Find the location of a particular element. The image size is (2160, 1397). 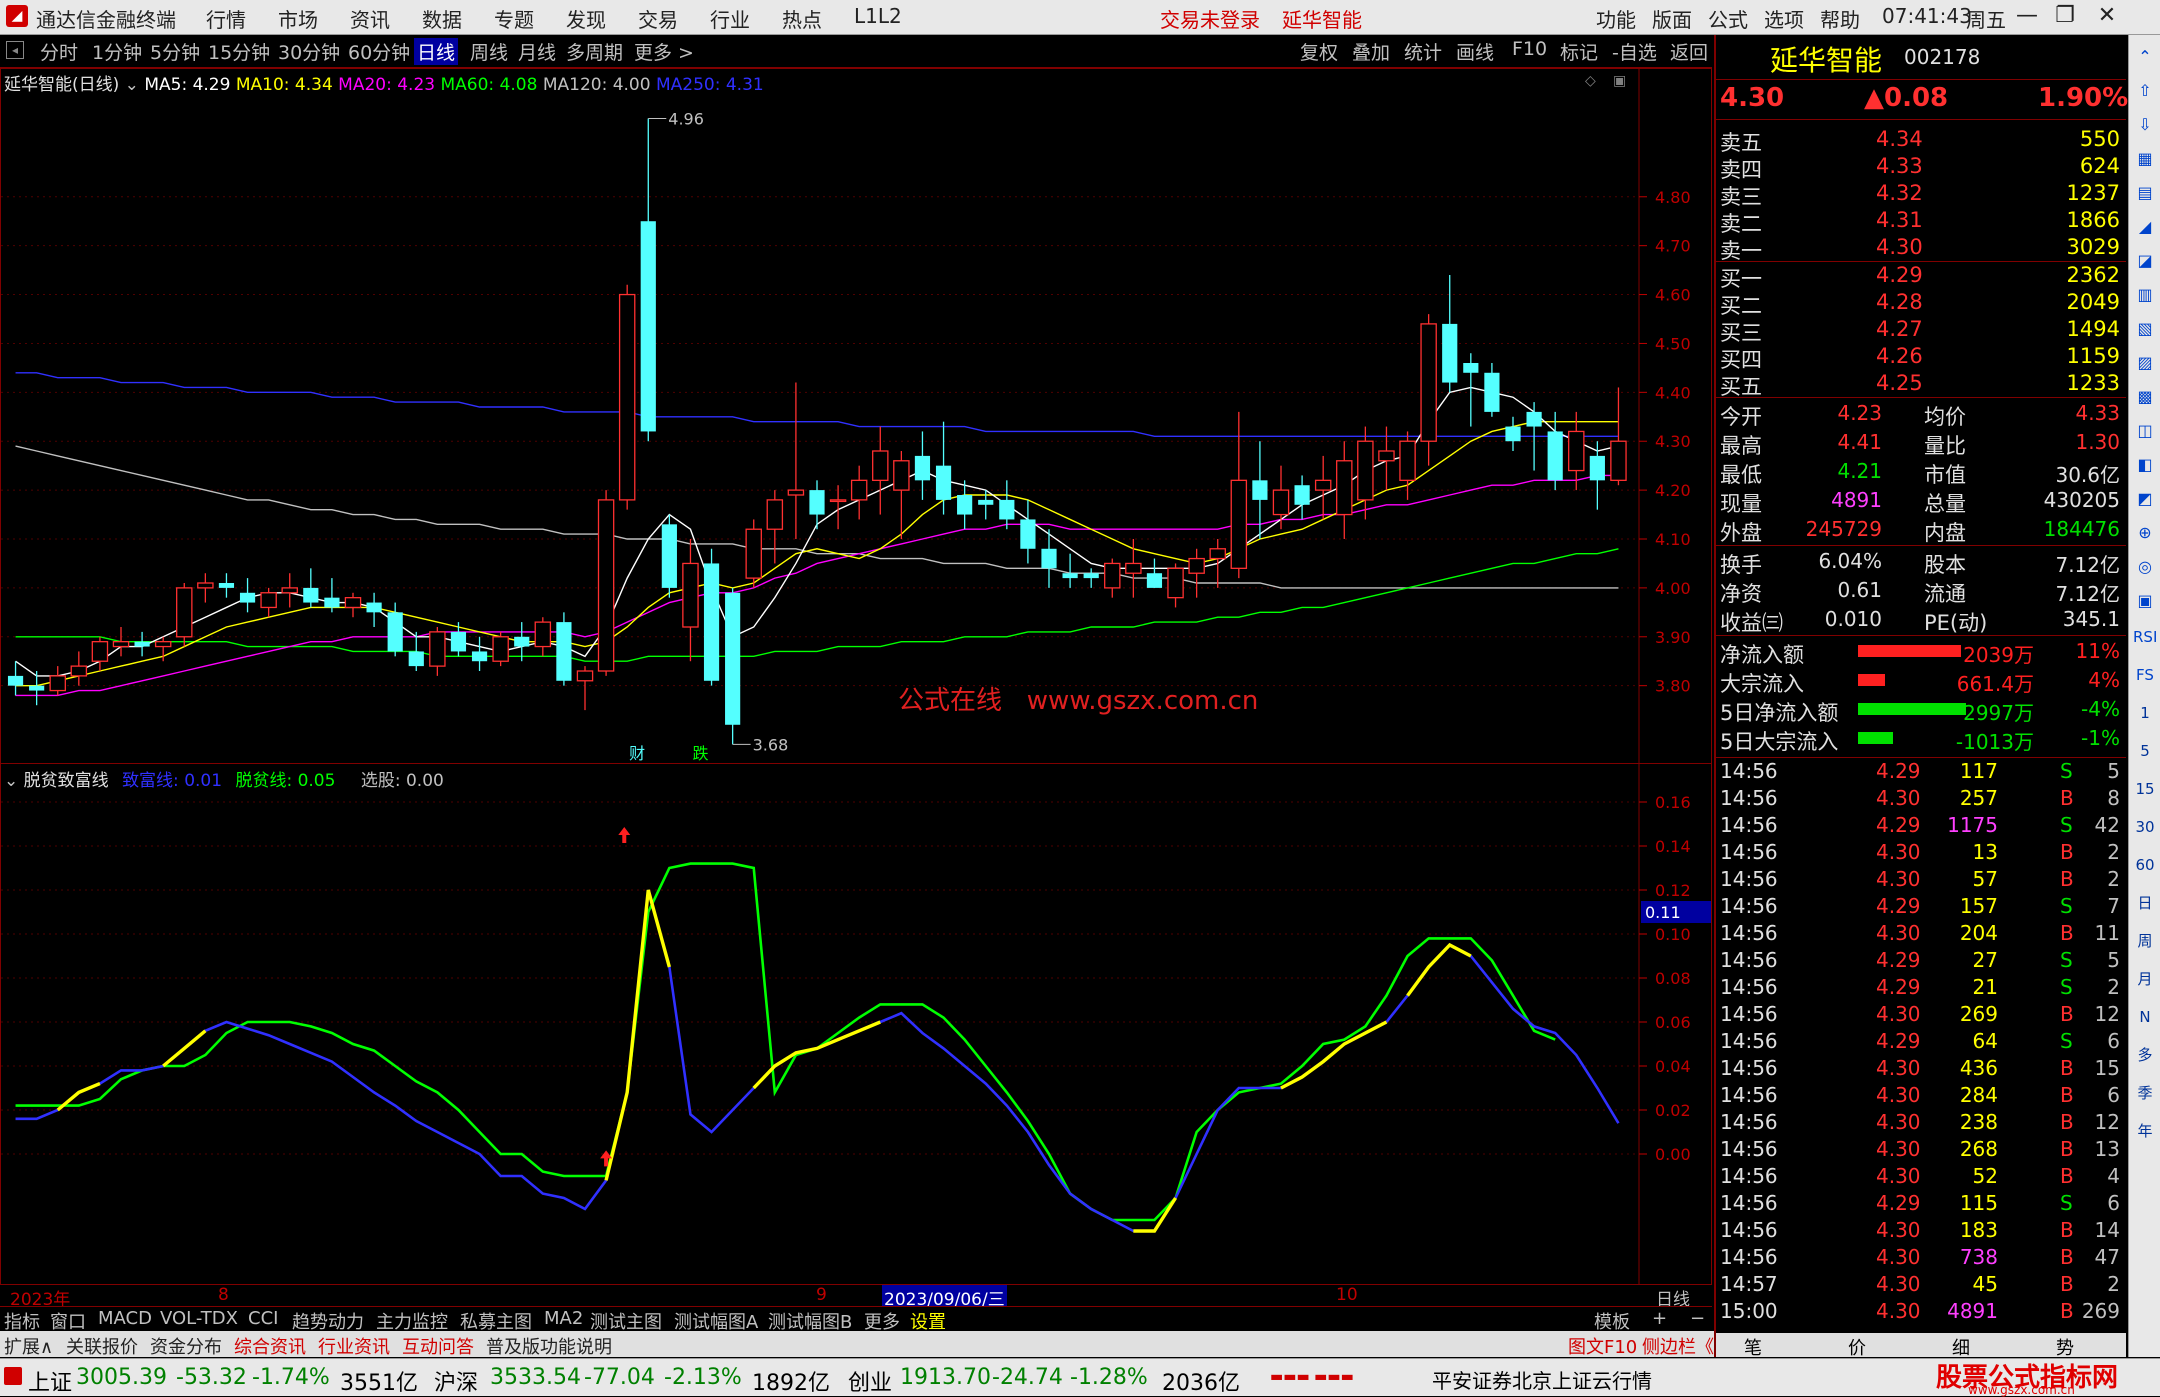

tab-guide: 普及版功能说明 is located at coordinates (549, 1346).